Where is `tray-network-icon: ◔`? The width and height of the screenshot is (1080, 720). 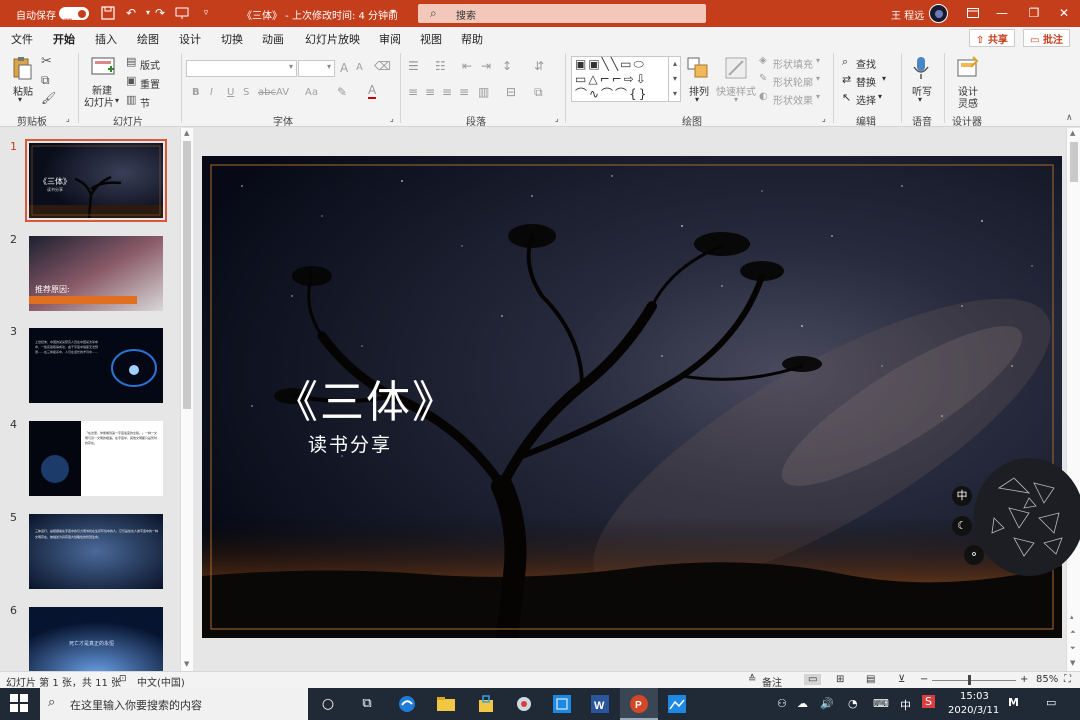 tray-network-icon: ◔ is located at coordinates (853, 703).